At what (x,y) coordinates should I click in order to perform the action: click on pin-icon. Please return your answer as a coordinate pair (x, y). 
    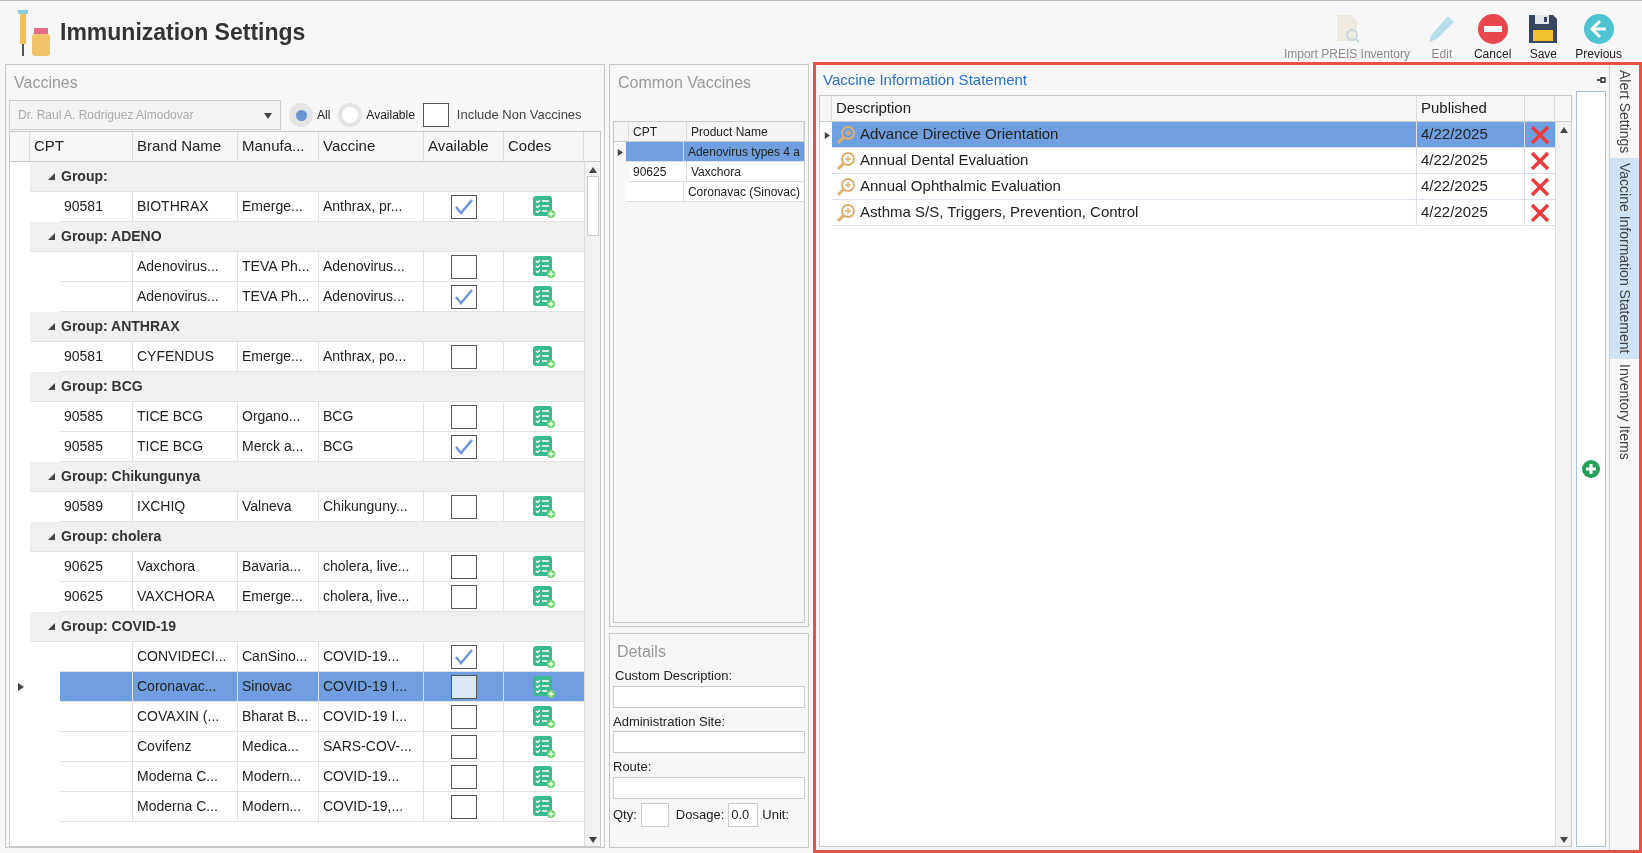
    Looking at the image, I should click on (1601, 80).